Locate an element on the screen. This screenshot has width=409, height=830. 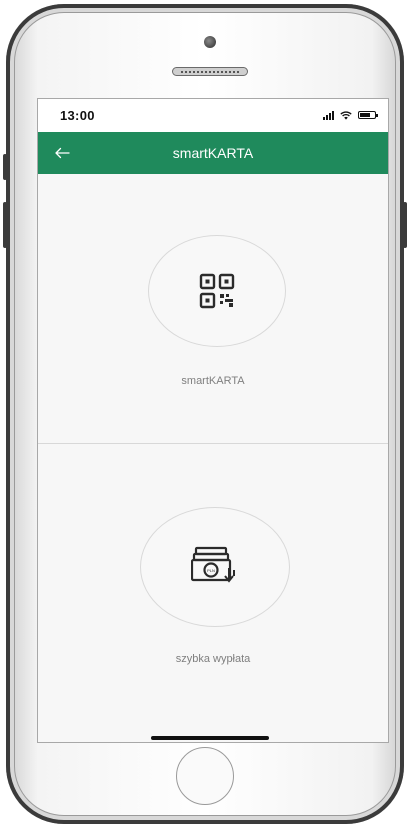
status-bar: 13:00 is located at coordinates (213, 115).